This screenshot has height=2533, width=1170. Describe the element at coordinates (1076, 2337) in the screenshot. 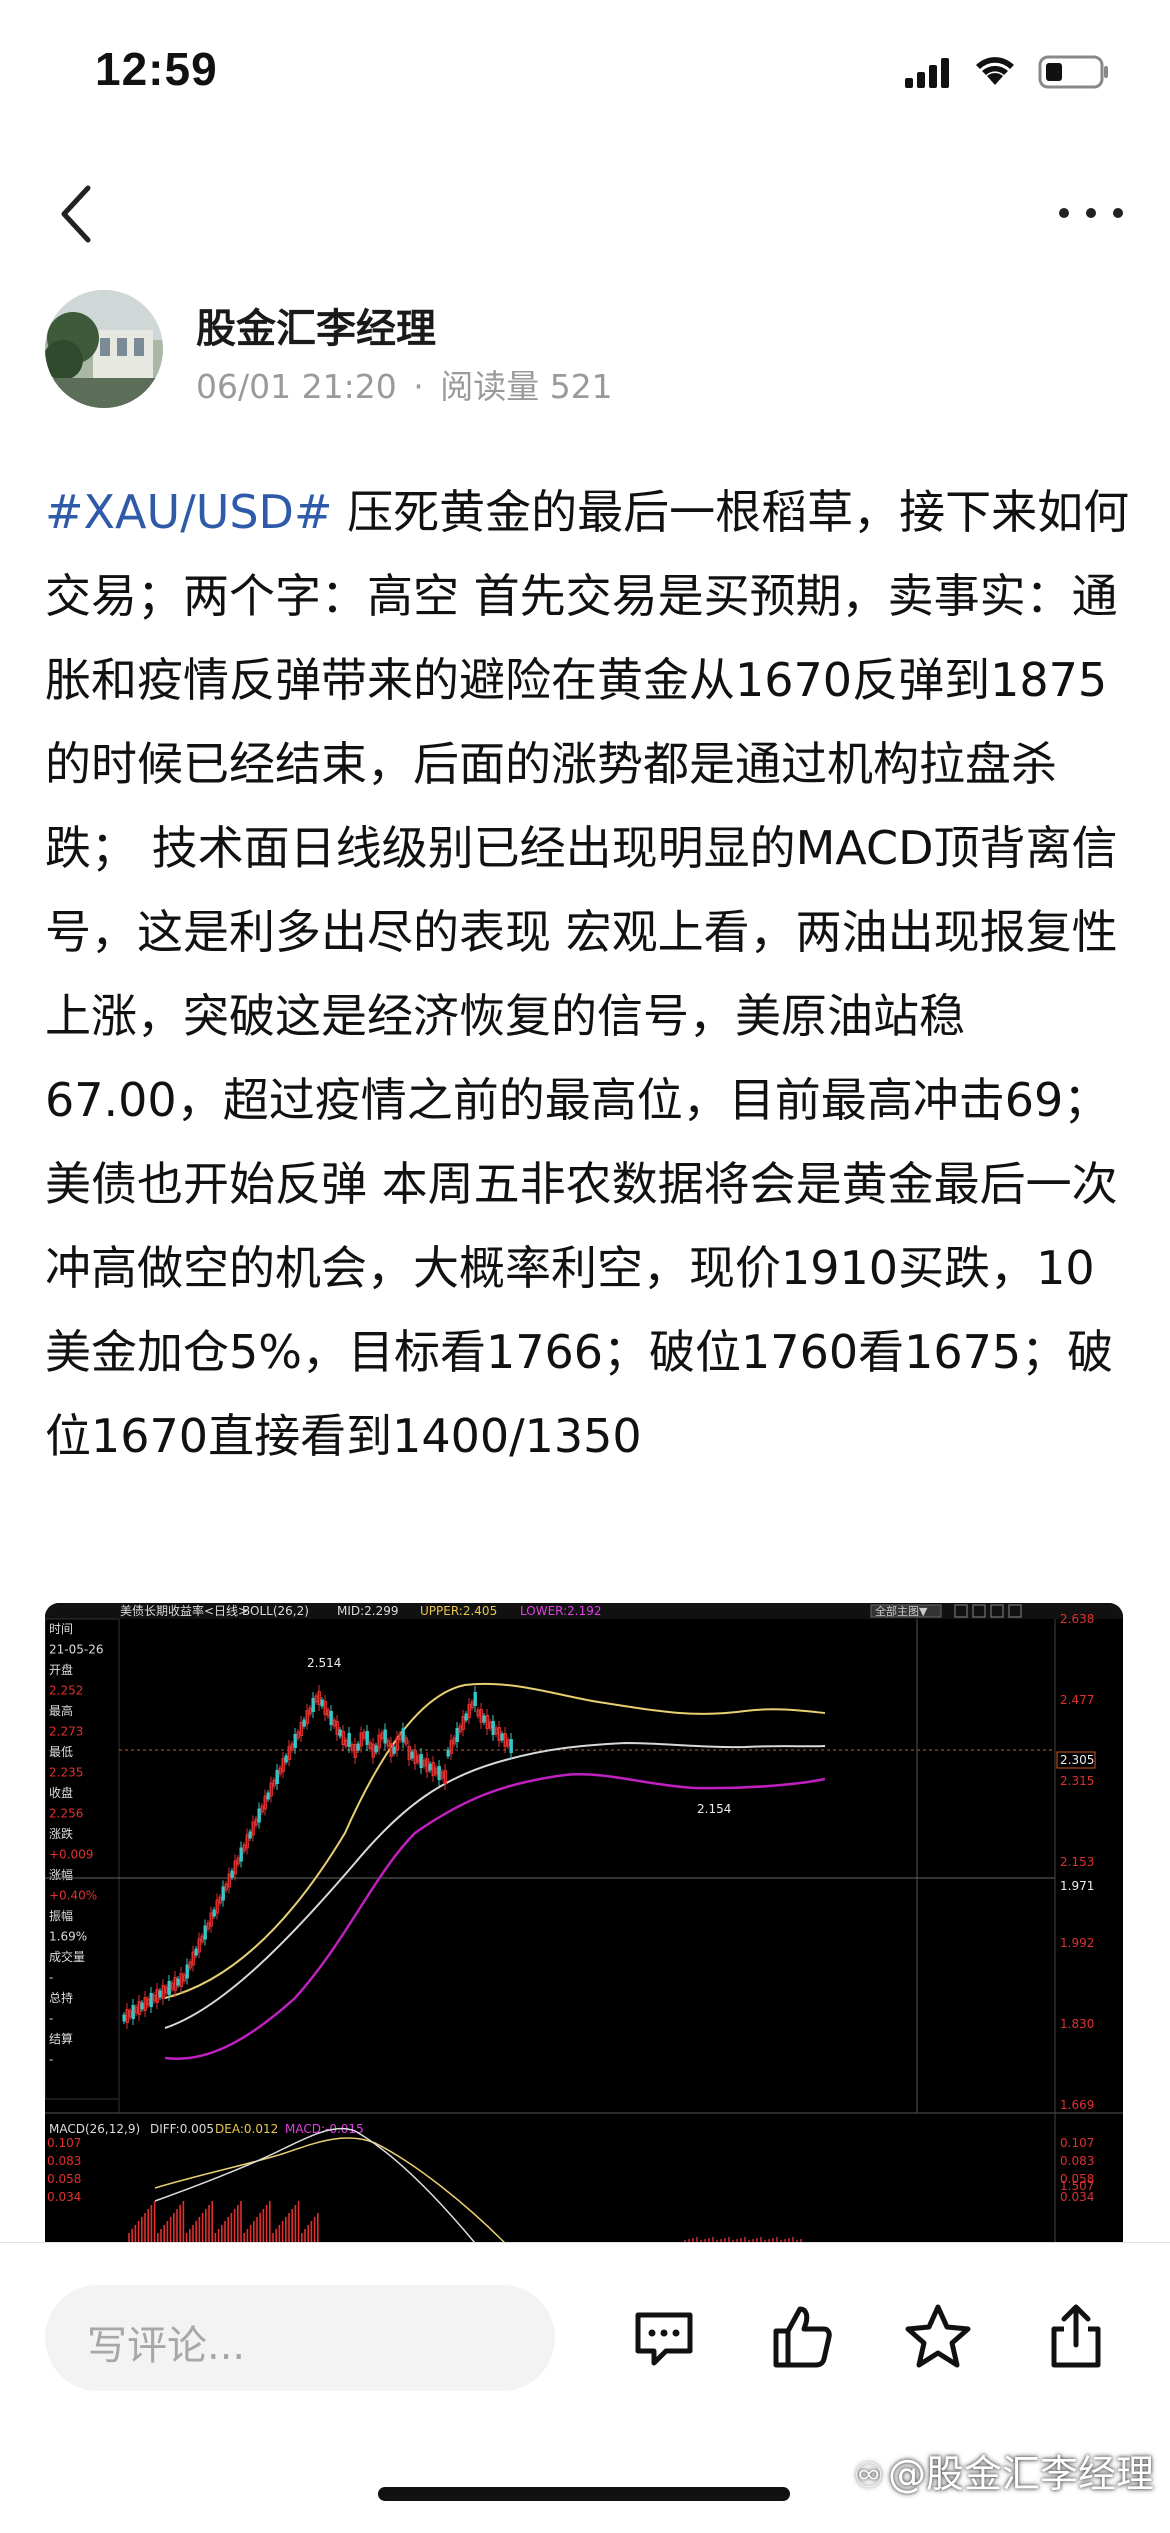

I see `share-icon` at that location.